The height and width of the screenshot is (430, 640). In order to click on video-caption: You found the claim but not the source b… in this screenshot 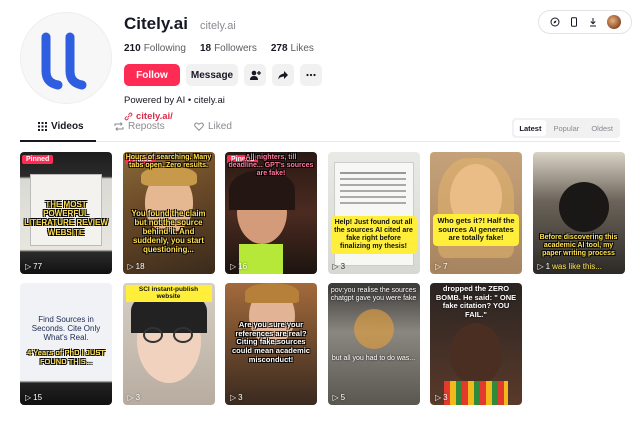, I will do `click(168, 231)`.